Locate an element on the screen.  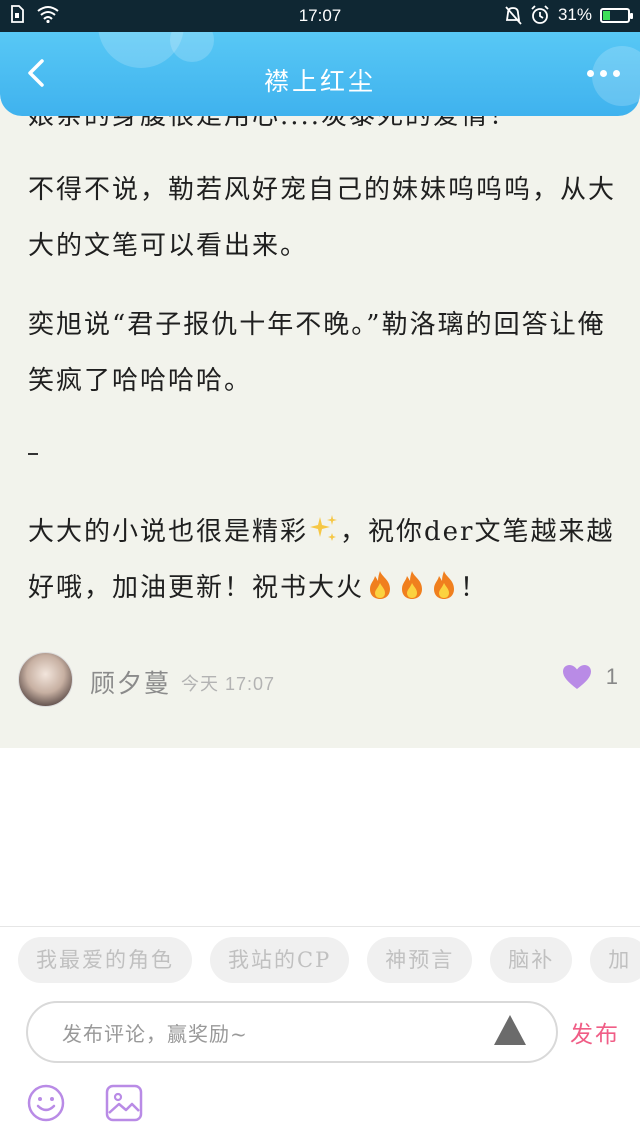
comment-paragraph-final: 大大的小说也很是精彩 ，祝你der文笔越来越好哦，加油更新！祝书大火 ！ is located at coordinates (323, 560).